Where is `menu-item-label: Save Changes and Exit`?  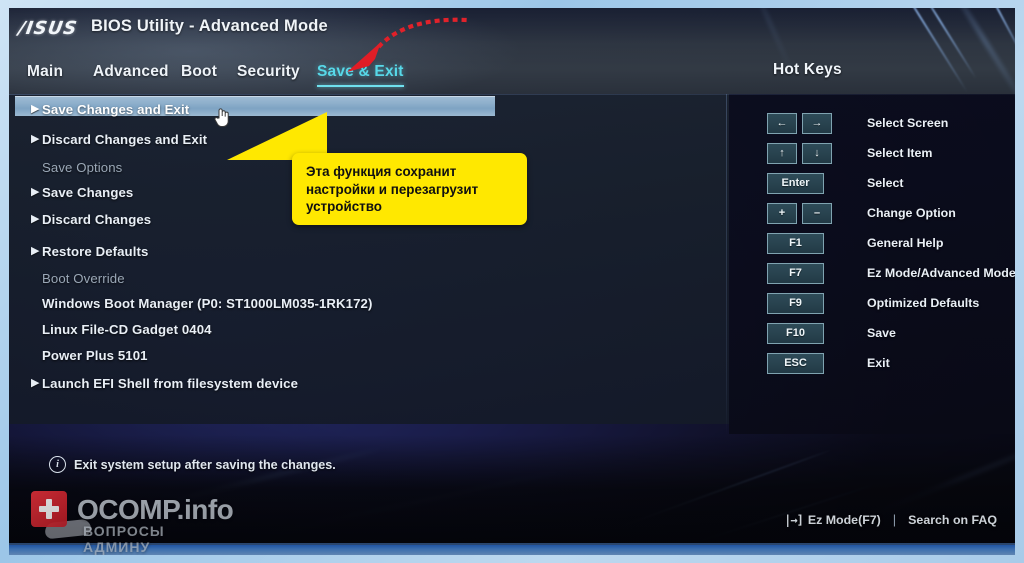
menu-item-label: Save Changes and Exit is located at coordinates (116, 109).